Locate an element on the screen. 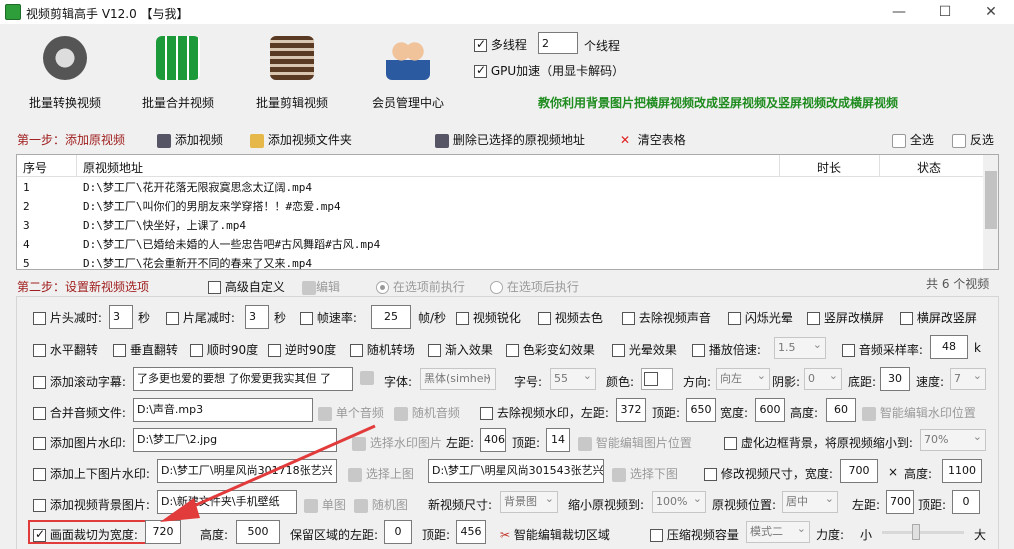 The height and width of the screenshot is (549, 1014). batch-merge-button: 批量合并视频 is located at coordinates (178, 73).